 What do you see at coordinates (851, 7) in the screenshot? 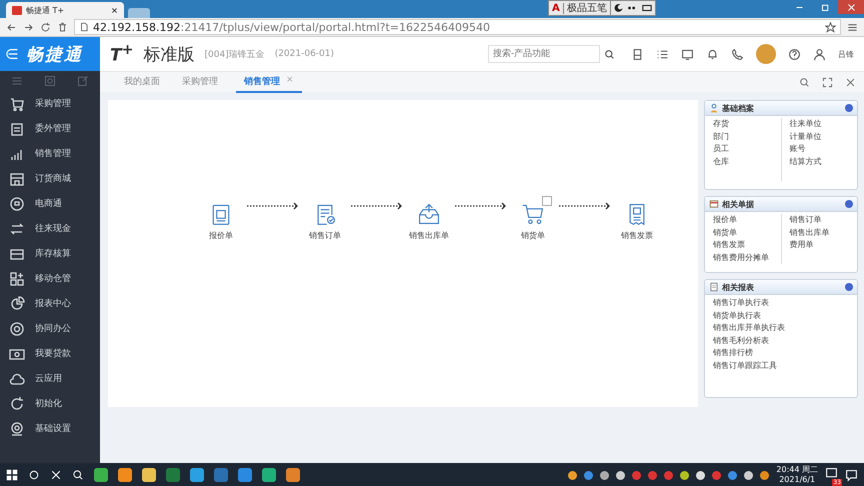
I see `close-button` at bounding box center [851, 7].